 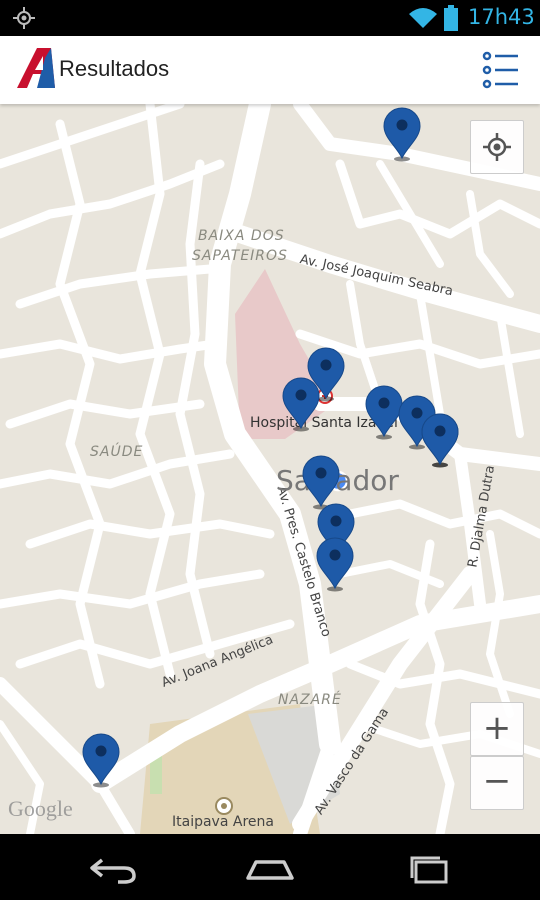 I want to click on list-icon, so click(x=500, y=70).